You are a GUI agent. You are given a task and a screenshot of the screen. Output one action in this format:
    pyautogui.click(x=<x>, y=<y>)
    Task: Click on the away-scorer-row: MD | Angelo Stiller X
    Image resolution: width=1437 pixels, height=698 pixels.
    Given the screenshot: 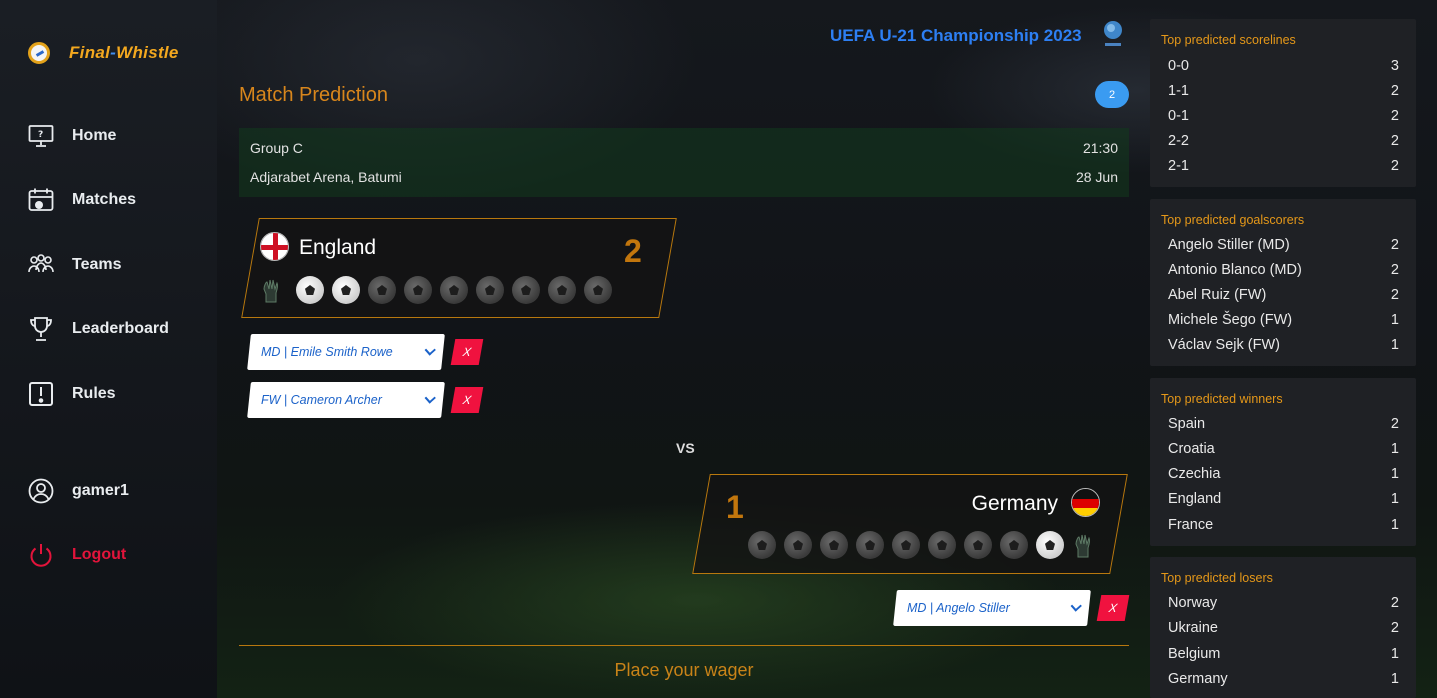 What is the action you would take?
    pyautogui.click(x=1011, y=608)
    